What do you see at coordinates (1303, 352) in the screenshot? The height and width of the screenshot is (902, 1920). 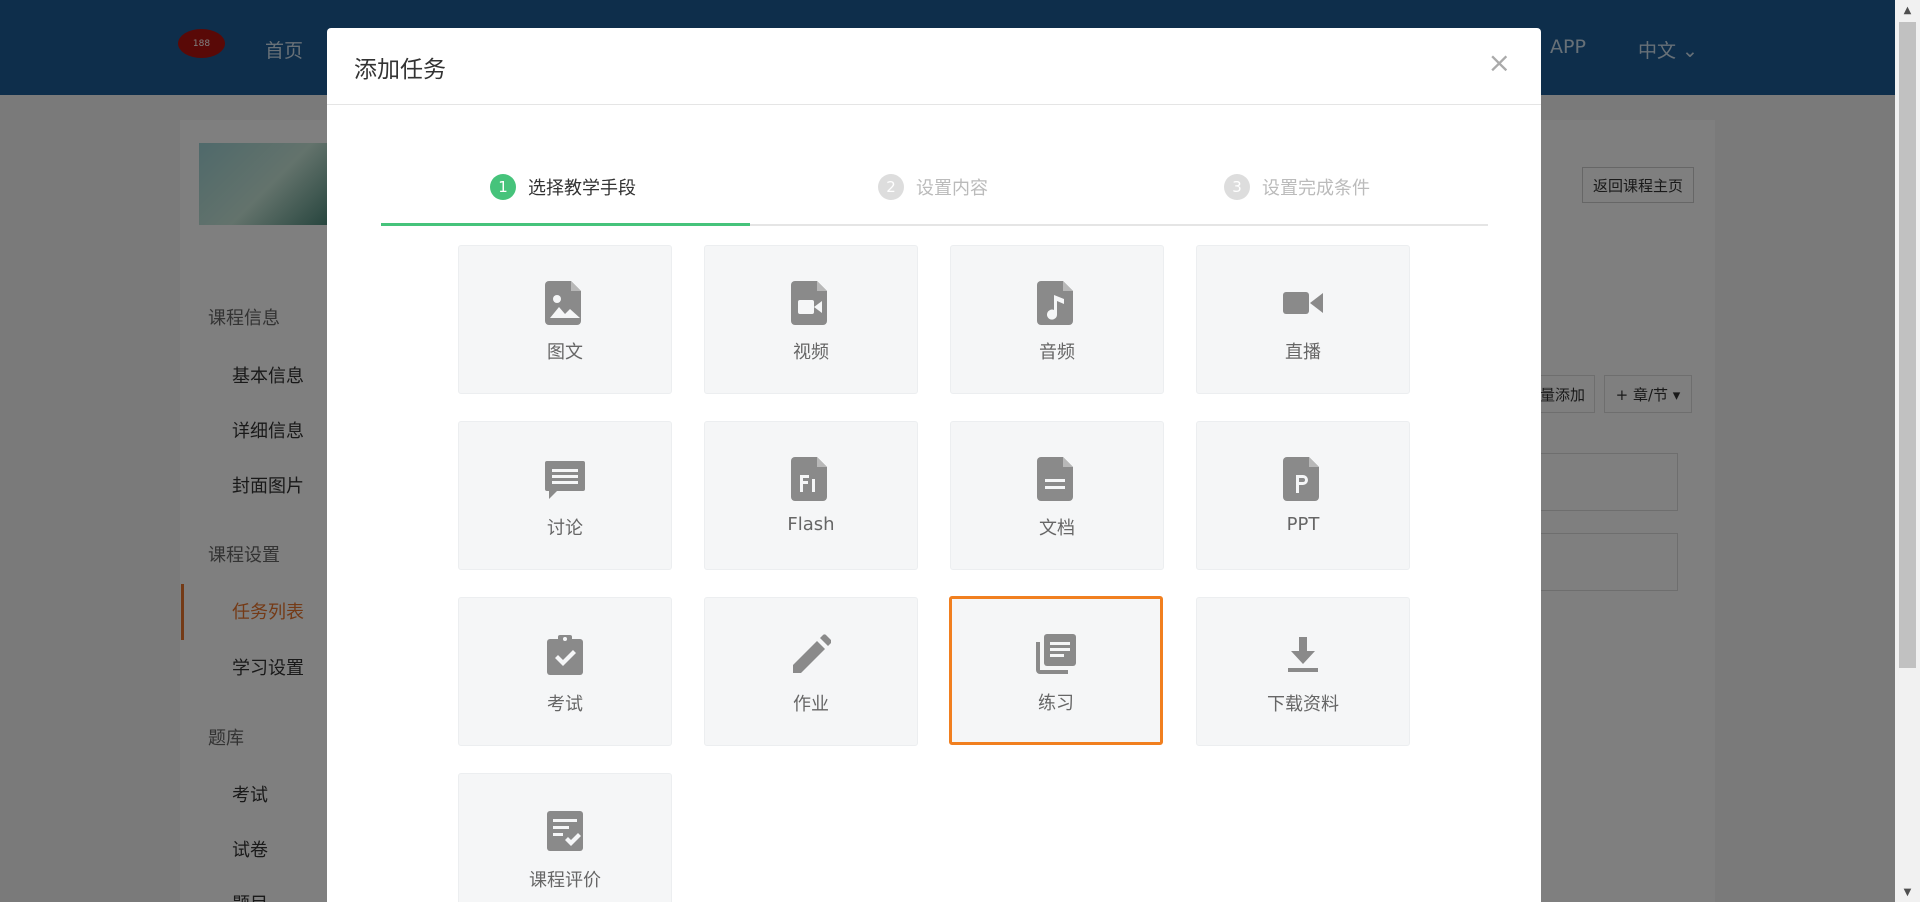 I see `tile-label: 直播` at bounding box center [1303, 352].